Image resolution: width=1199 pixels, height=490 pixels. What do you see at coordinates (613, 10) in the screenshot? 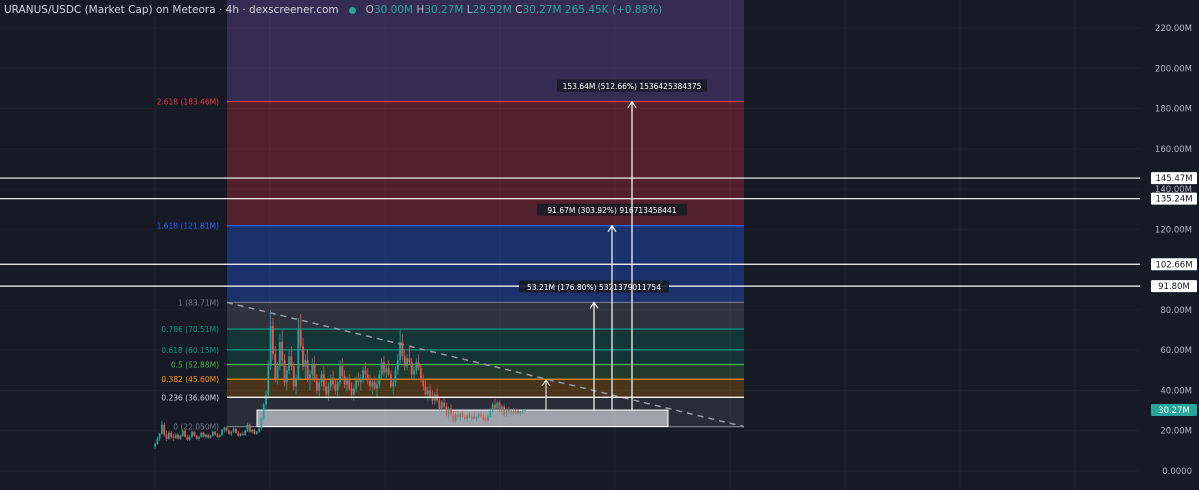
I see `ohlc-change: 265.45K (+0.88%)` at bounding box center [613, 10].